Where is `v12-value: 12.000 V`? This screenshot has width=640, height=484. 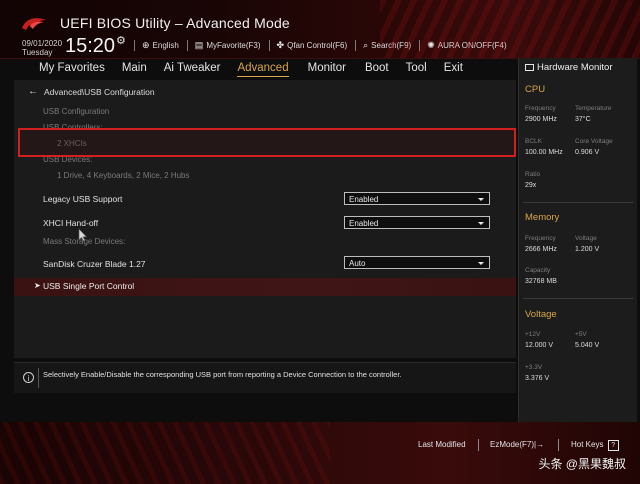
v12-value: 12.000 V is located at coordinates (539, 345).